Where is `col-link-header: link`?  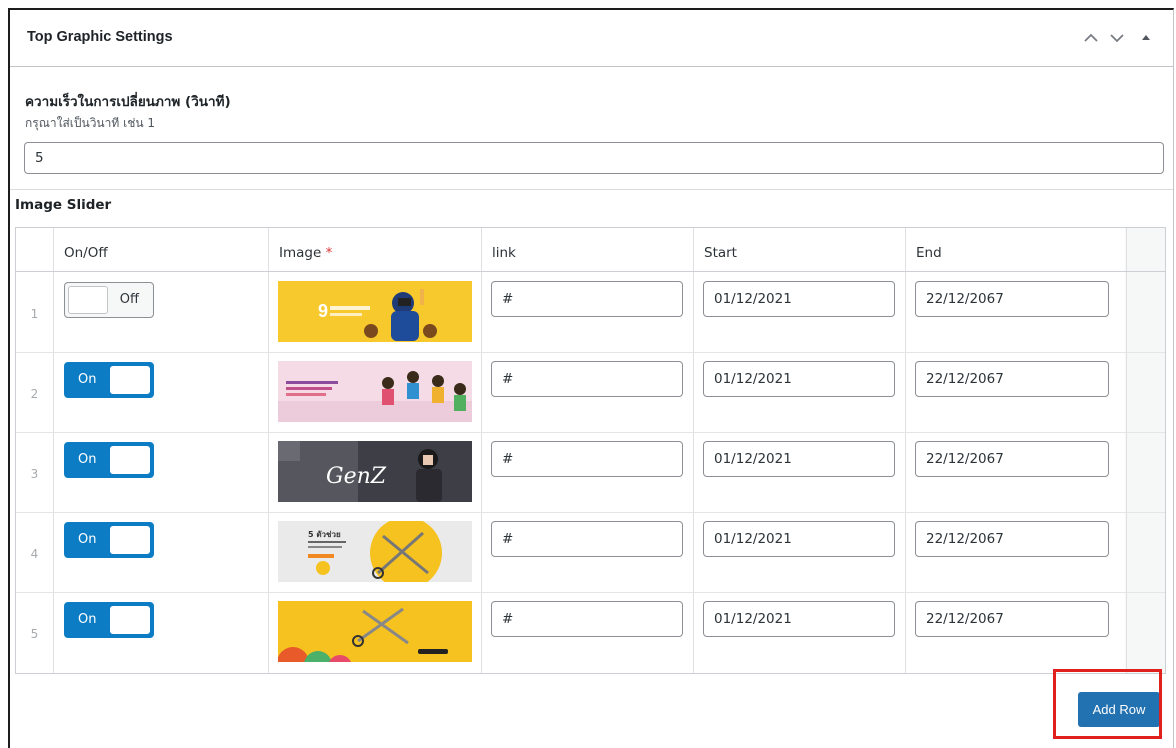 col-link-header: link is located at coordinates (504, 253).